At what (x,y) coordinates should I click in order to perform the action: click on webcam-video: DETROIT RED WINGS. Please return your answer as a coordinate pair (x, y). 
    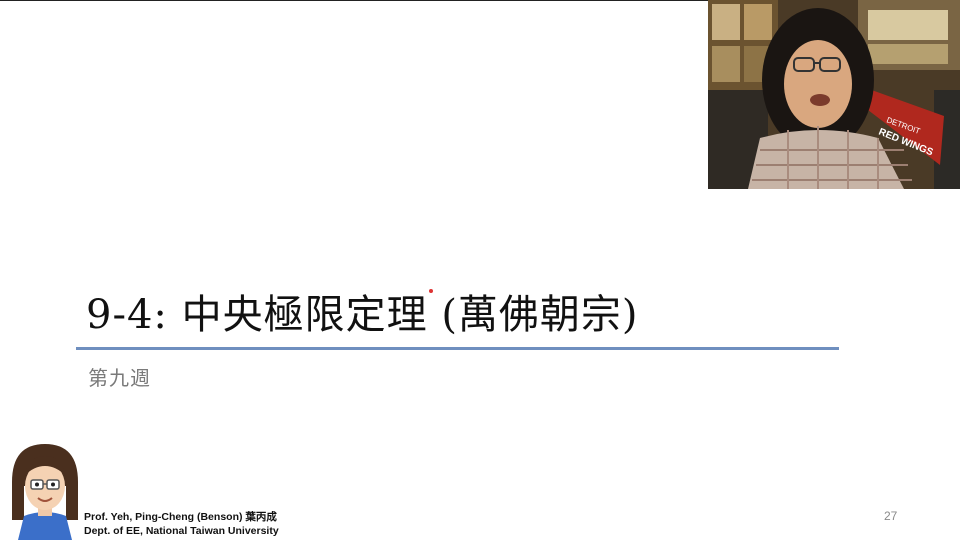
    Looking at the image, I should click on (834, 94).